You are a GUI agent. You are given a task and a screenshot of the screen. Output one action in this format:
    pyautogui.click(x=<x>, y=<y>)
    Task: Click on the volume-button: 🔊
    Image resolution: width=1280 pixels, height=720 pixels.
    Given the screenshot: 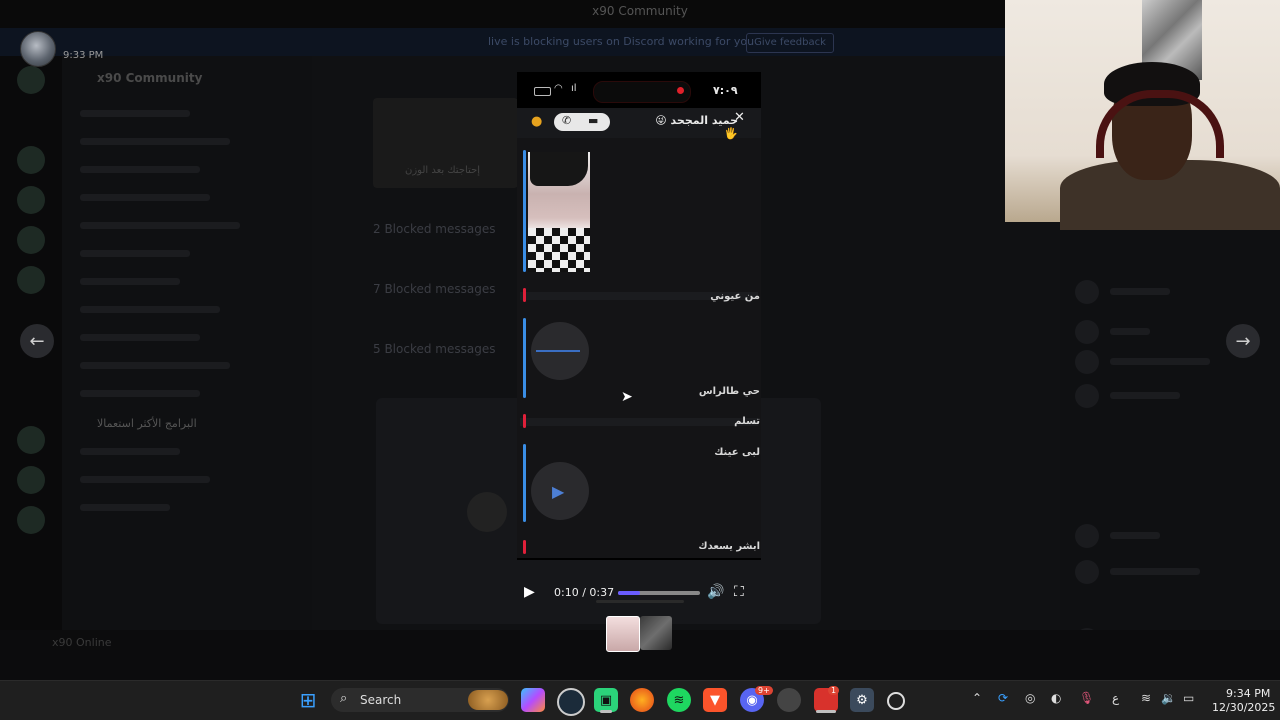 What is the action you would take?
    pyautogui.click(x=715, y=592)
    